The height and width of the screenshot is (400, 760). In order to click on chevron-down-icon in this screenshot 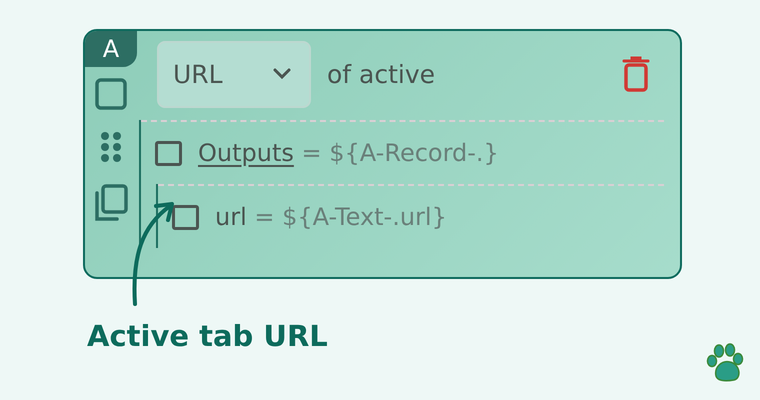, I will do `click(282, 74)`.